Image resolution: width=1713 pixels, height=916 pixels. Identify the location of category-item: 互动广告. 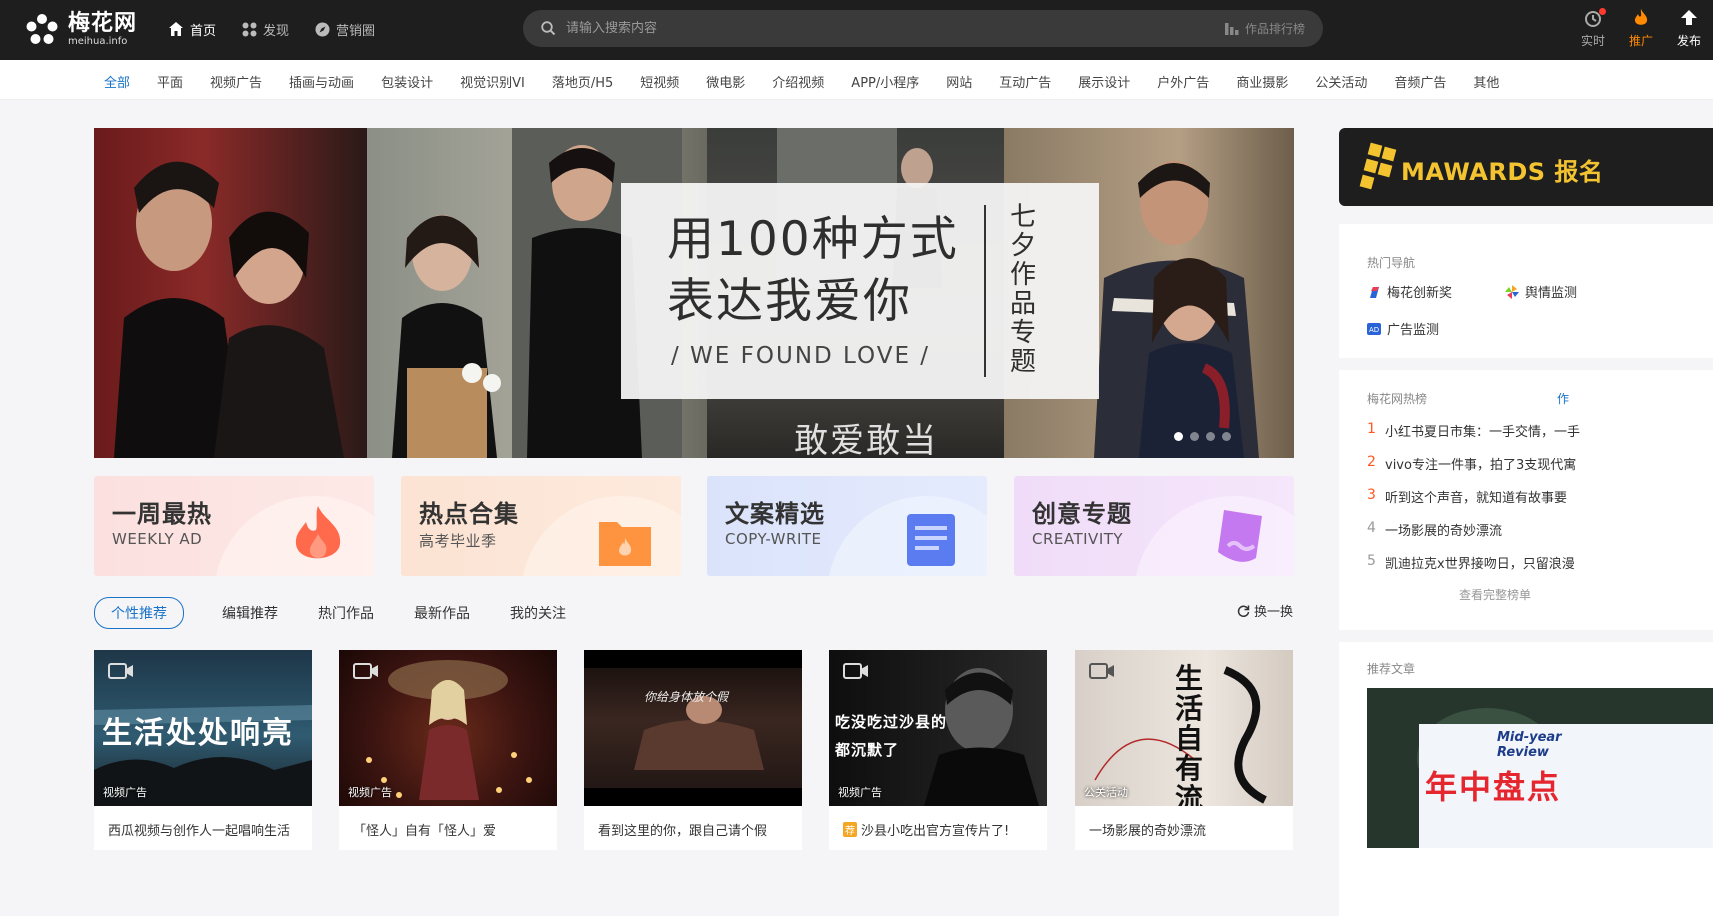
(1025, 81).